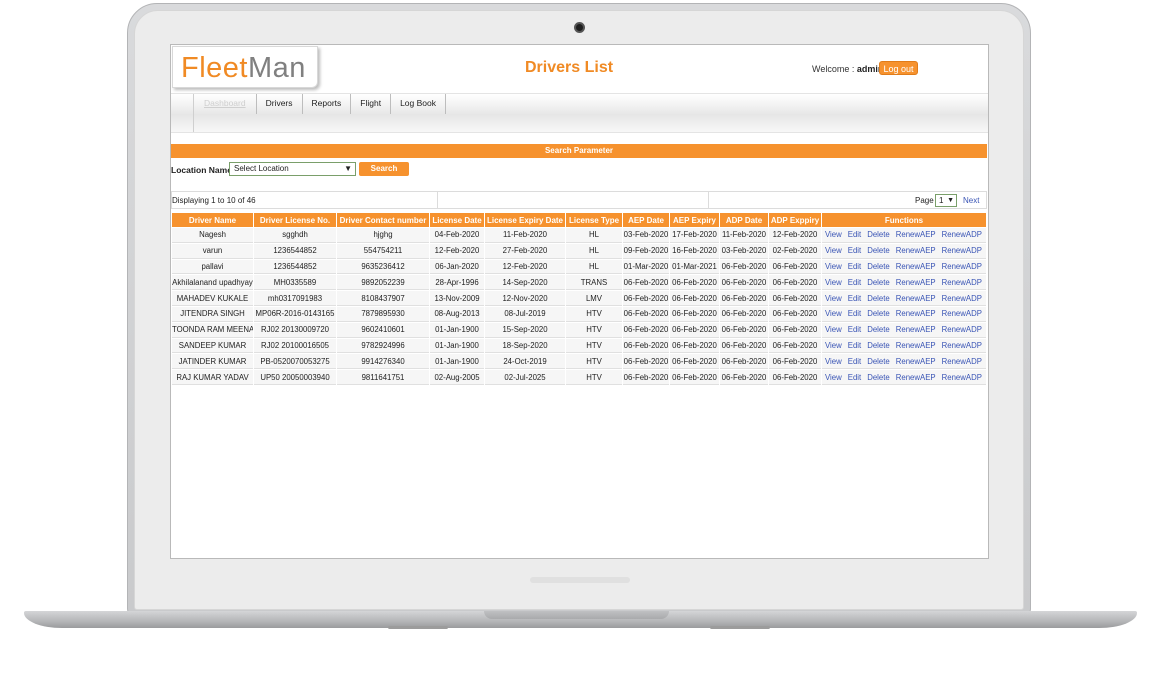  Describe the element at coordinates (594, 314) in the screenshot. I see `table-cell: HTV` at that location.